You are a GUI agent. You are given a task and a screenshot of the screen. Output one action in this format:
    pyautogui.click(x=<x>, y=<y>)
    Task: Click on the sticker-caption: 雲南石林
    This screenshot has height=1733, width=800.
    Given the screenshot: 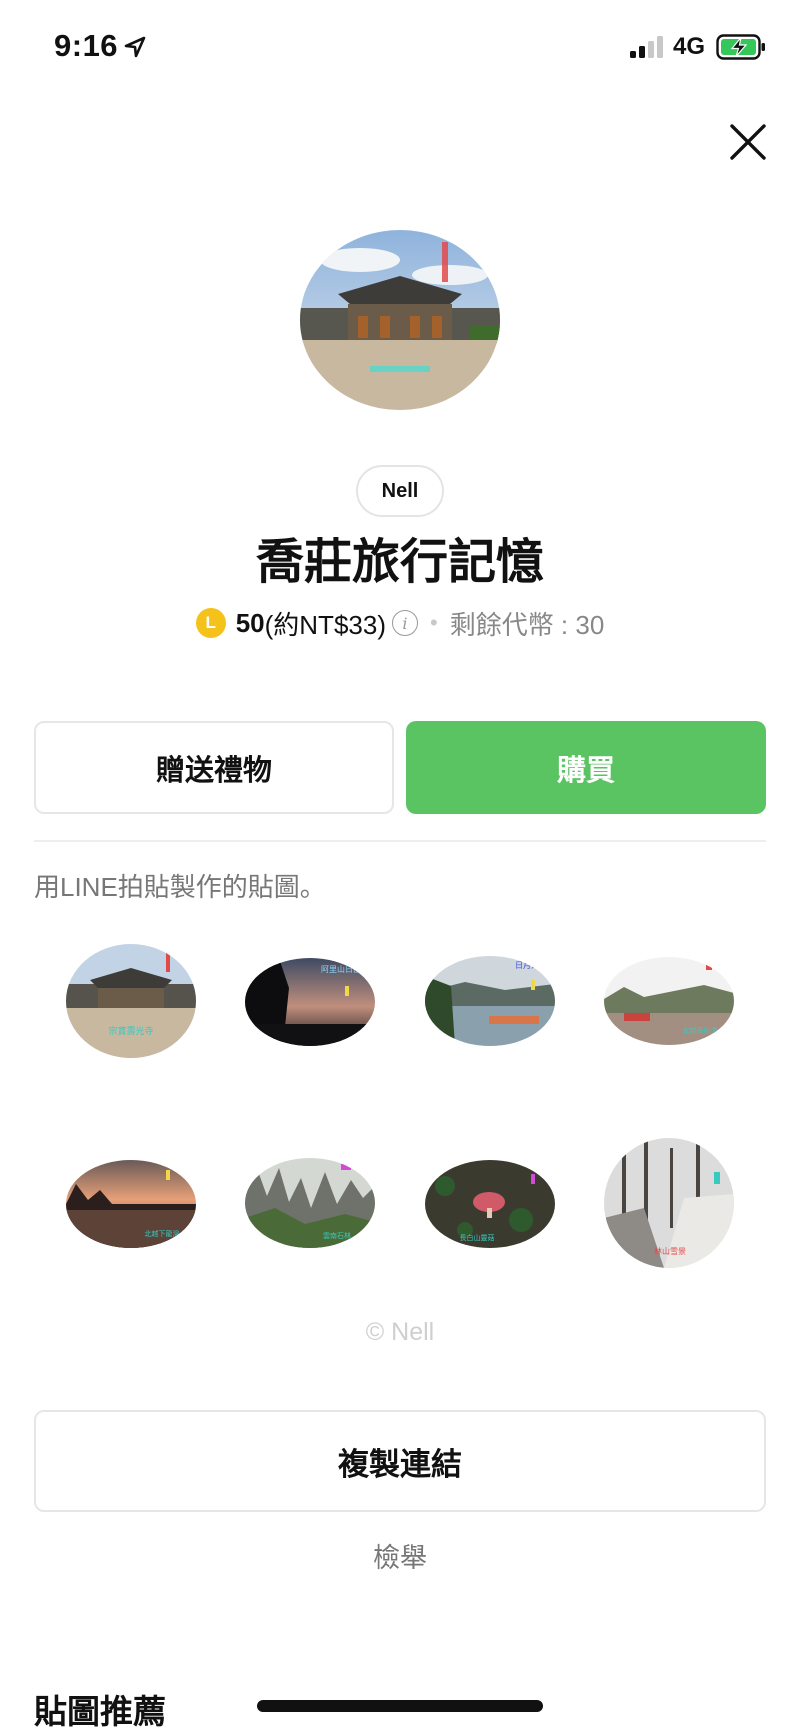 What is the action you would take?
    pyautogui.click(x=337, y=1235)
    